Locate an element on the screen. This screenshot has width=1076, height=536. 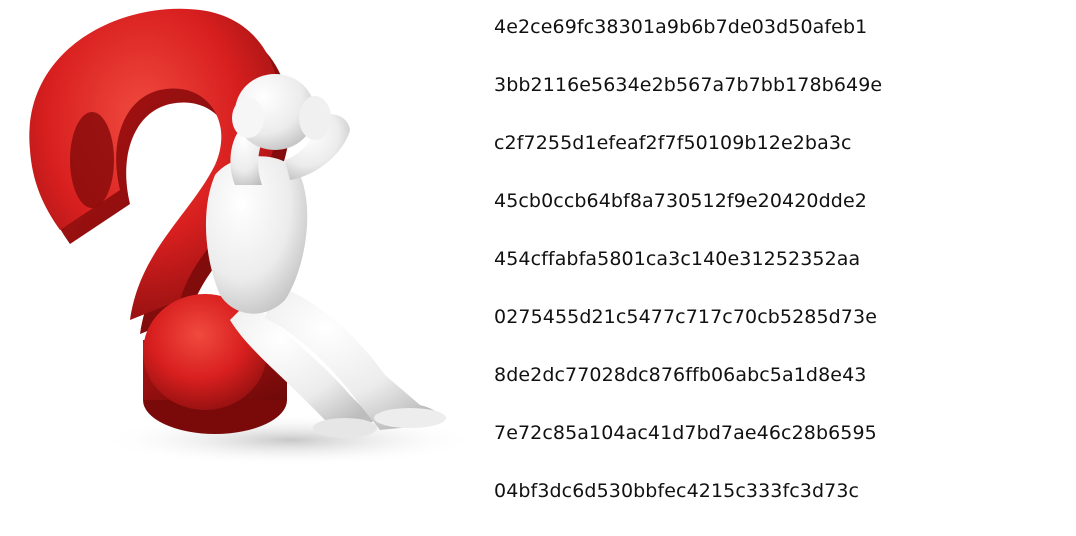
hash-line: 04bf3dc6d530bbfec4215c333fc3d73c is located at coordinates (677, 491).